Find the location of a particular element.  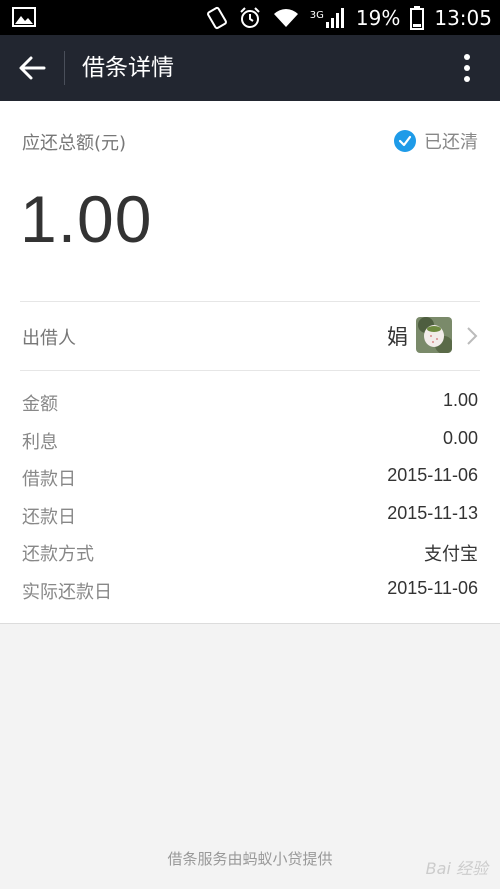

battery-percent: 19% is located at coordinates (378, 17).